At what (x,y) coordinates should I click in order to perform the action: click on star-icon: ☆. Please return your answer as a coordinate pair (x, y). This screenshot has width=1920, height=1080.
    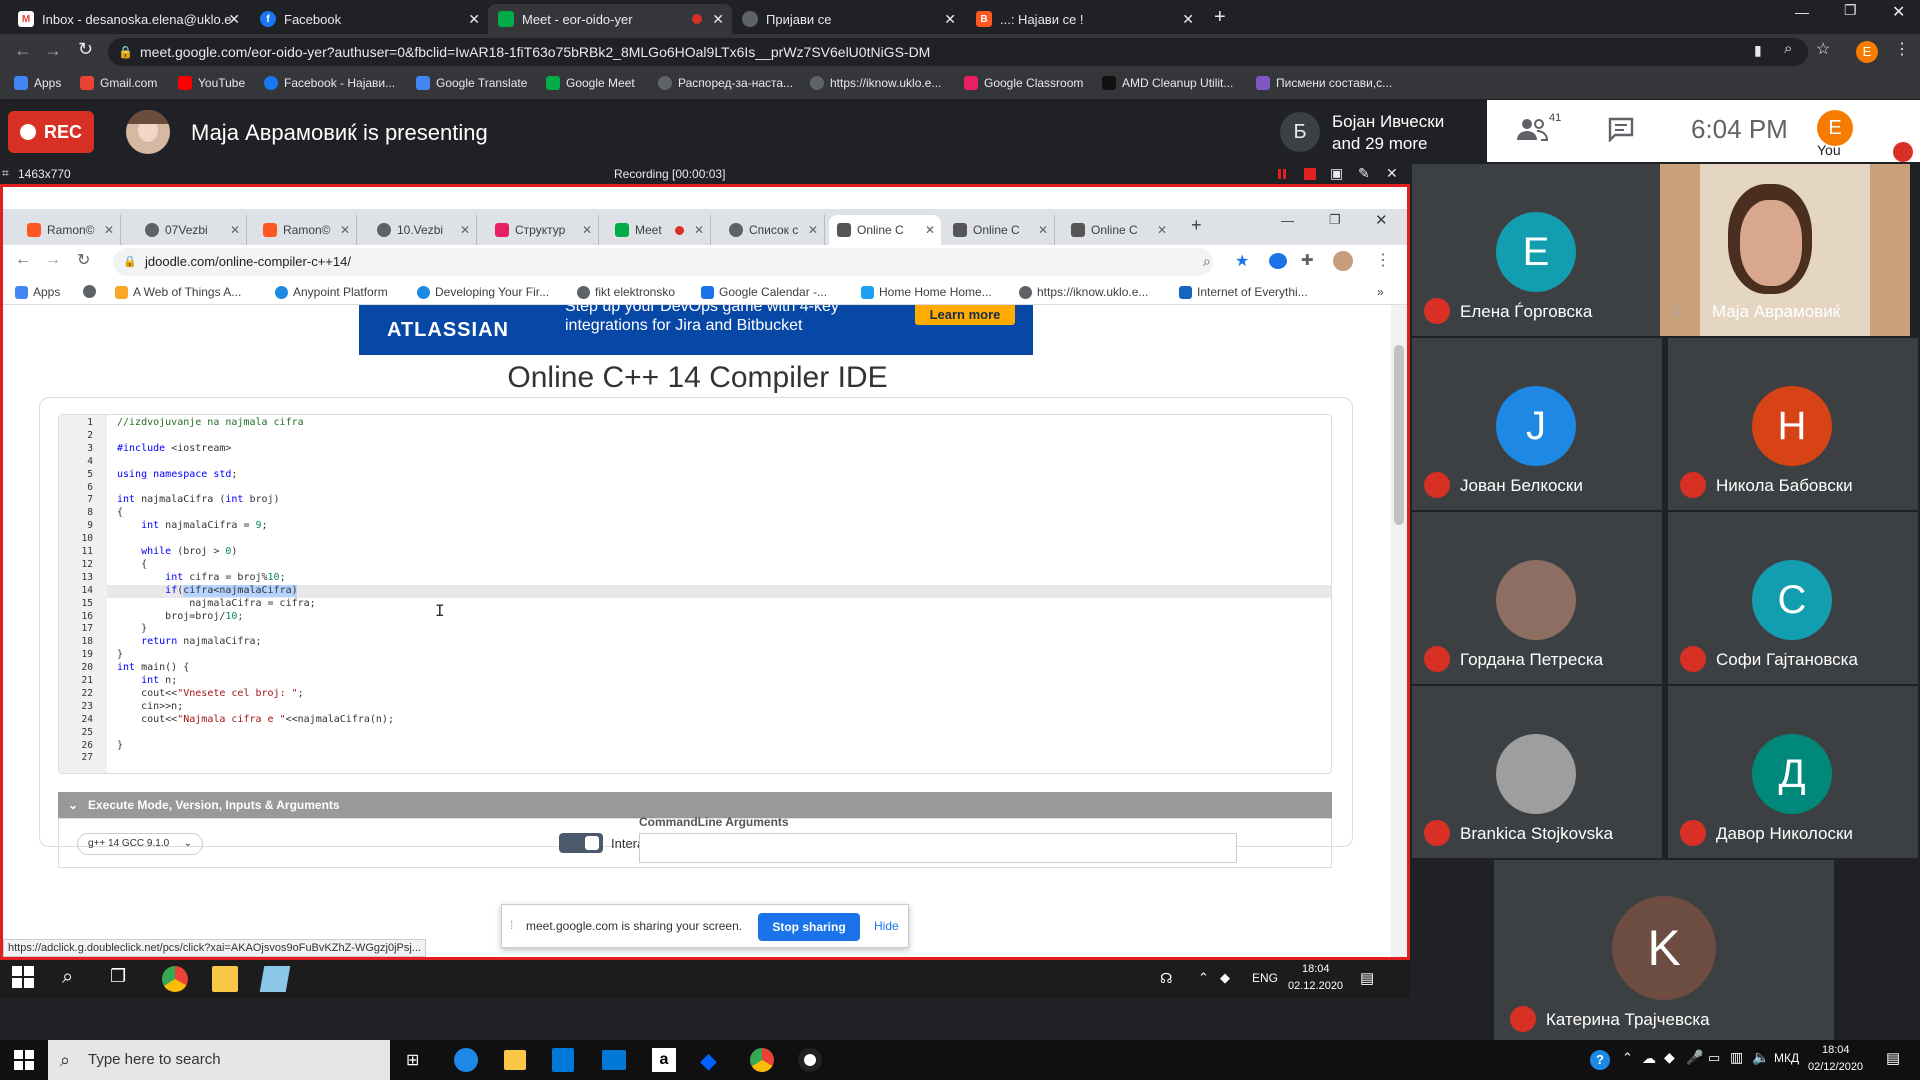
    Looking at the image, I should click on (1823, 49).